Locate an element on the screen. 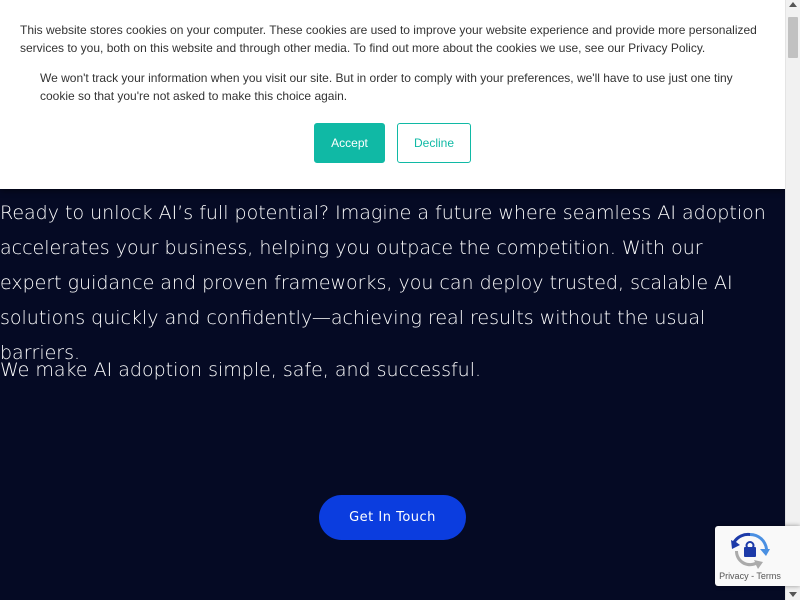 Image resolution: width=800 pixels, height=600 pixels. recaptcha-badge: Privacy - Terms is located at coordinates (757, 556).